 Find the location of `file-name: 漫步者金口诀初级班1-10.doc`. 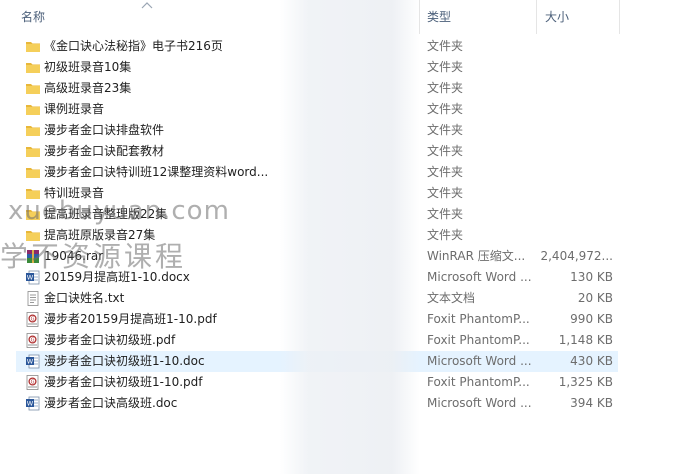

file-name: 漫步者金口诀初级班1-10.doc is located at coordinates (124, 361).